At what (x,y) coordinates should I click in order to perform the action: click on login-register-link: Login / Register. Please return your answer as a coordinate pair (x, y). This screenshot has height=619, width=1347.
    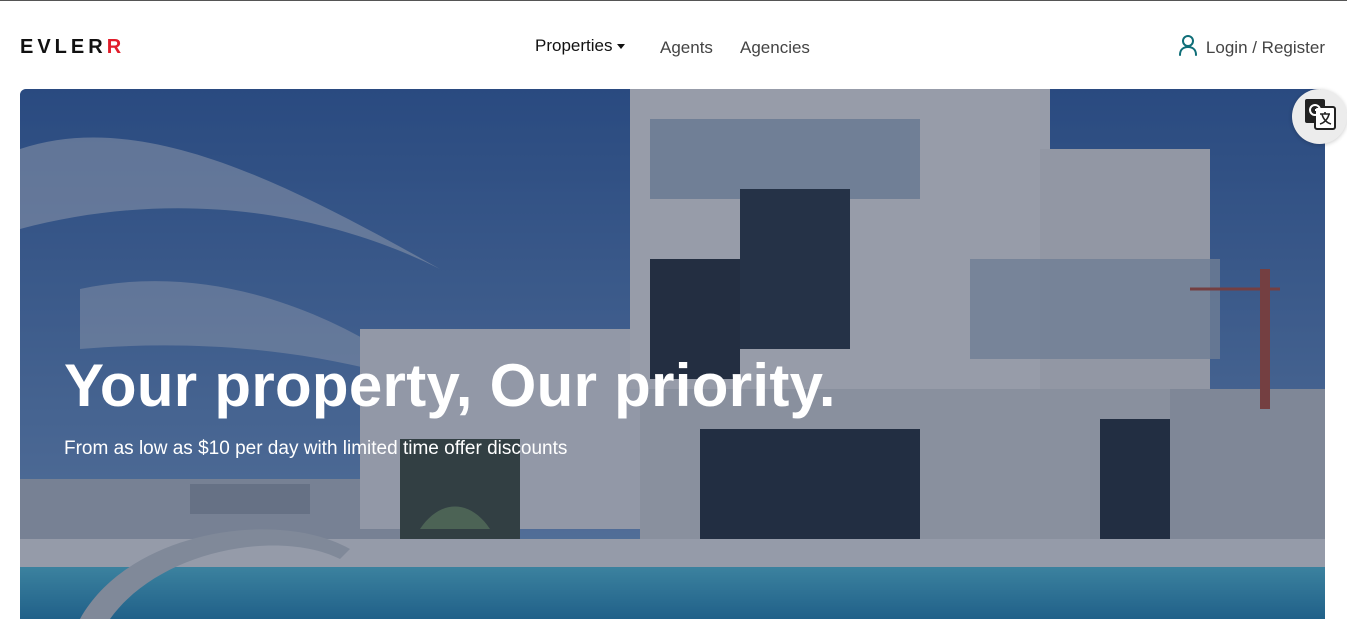
    Looking at the image, I should click on (1251, 47).